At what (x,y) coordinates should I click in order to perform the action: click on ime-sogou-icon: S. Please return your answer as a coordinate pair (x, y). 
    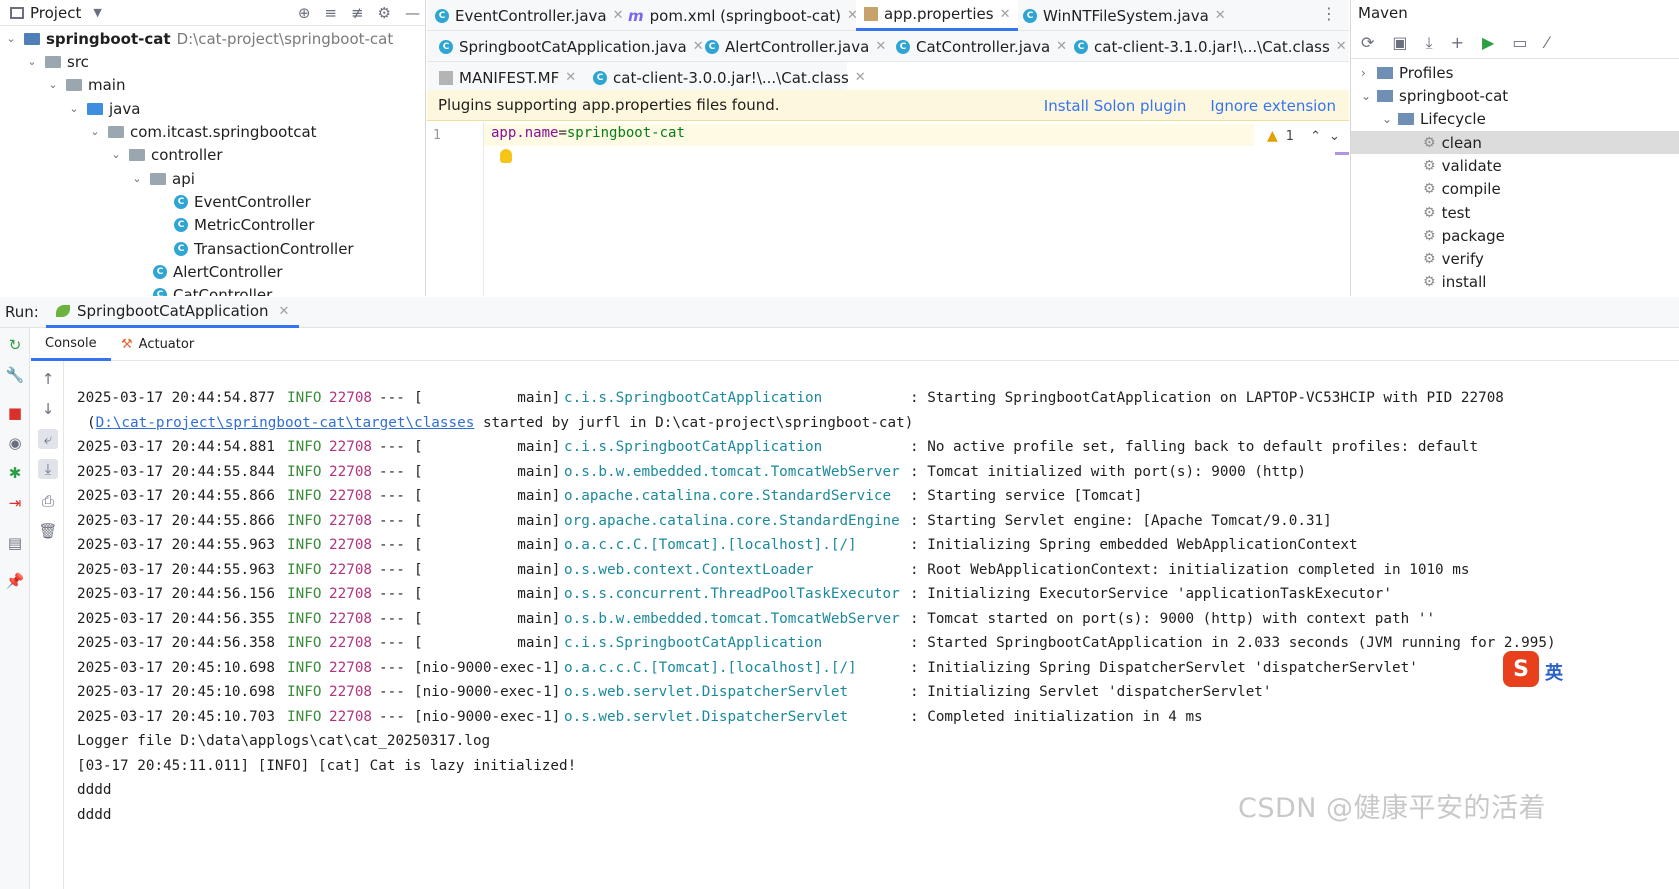
    Looking at the image, I should click on (1521, 669).